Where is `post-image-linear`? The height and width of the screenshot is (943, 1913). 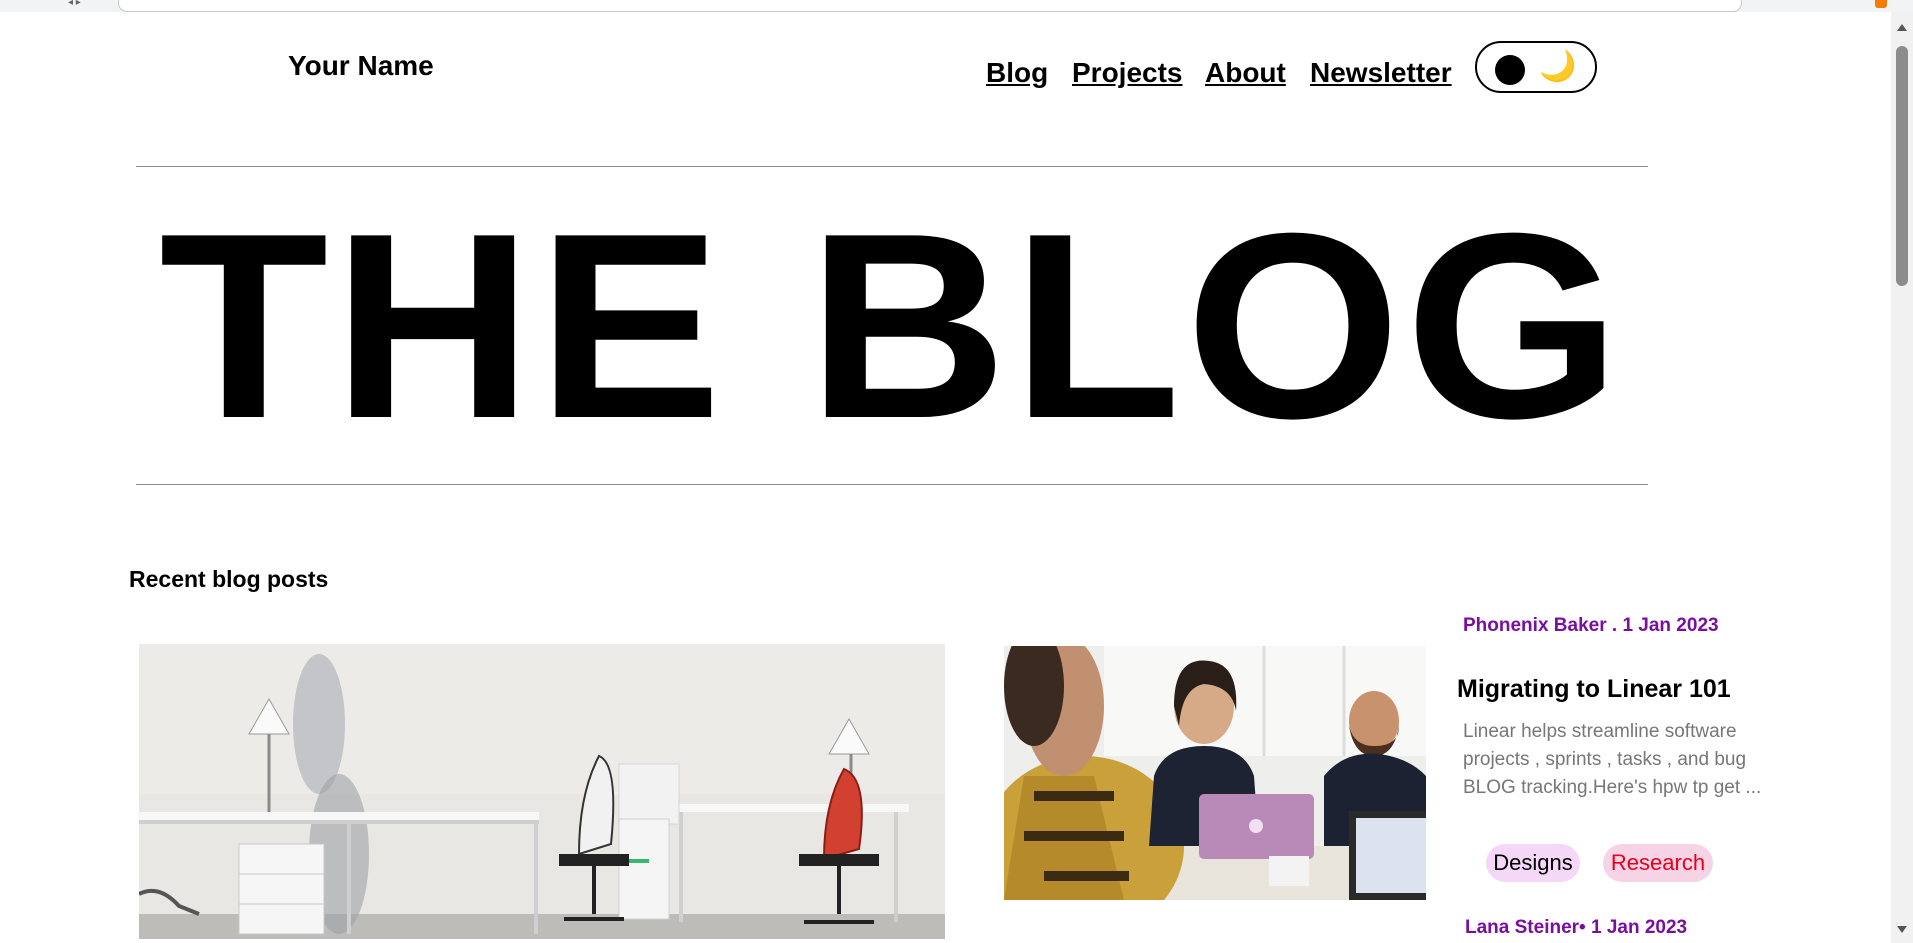 post-image-linear is located at coordinates (1215, 773).